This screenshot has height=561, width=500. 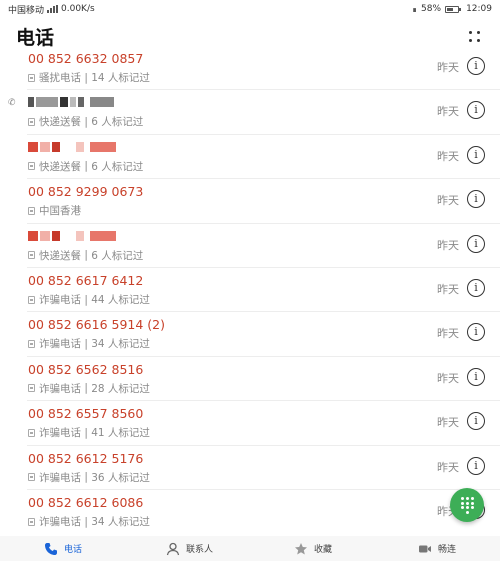 What do you see at coordinates (86, 502) in the screenshot?
I see `phone-number: 00 852 6612 6086` at bounding box center [86, 502].